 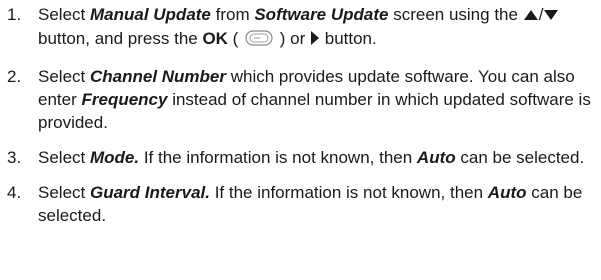 What do you see at coordinates (235, 38) in the screenshot?
I see `body-text: (` at bounding box center [235, 38].